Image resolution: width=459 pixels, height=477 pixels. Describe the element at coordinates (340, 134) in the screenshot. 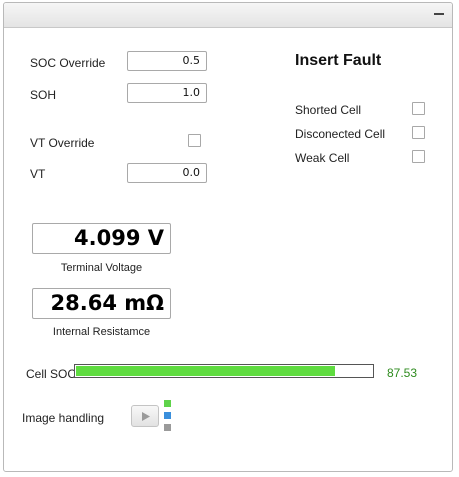

I see `fault-item-label: Disconected Cell` at that location.